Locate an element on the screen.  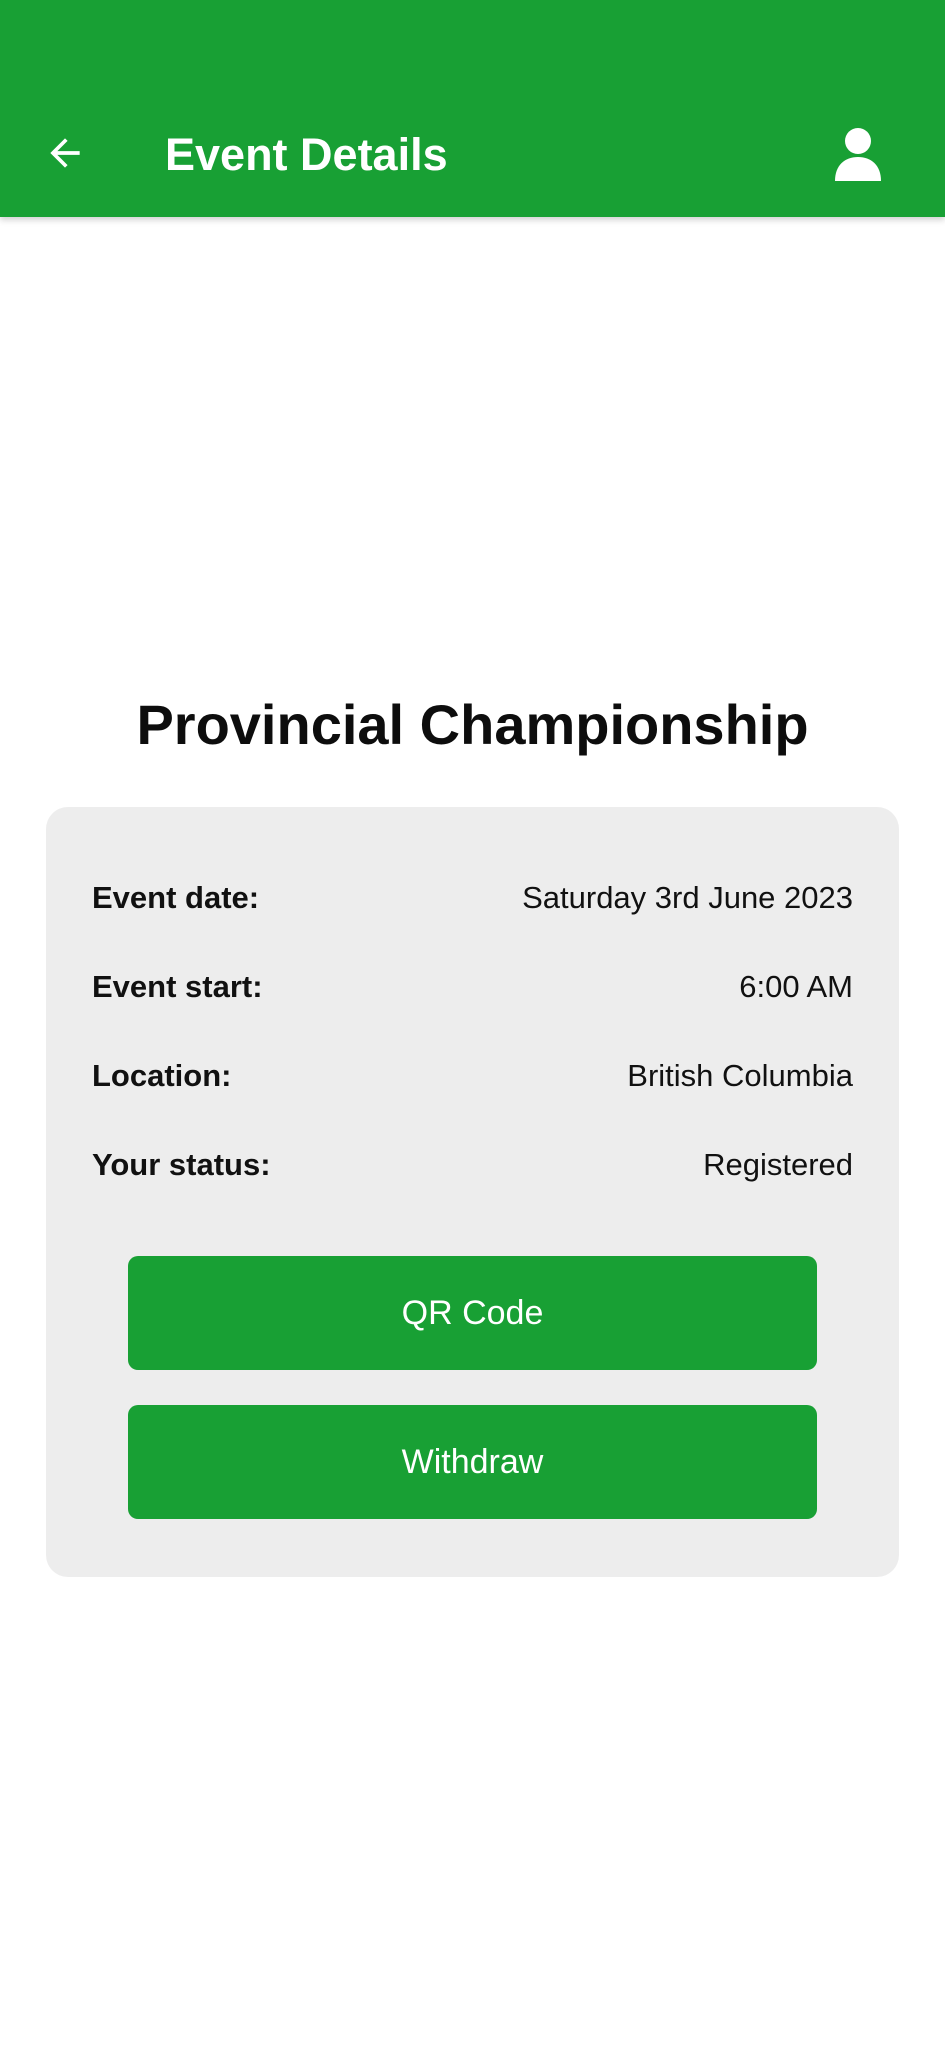
person-icon is located at coordinates (858, 154).